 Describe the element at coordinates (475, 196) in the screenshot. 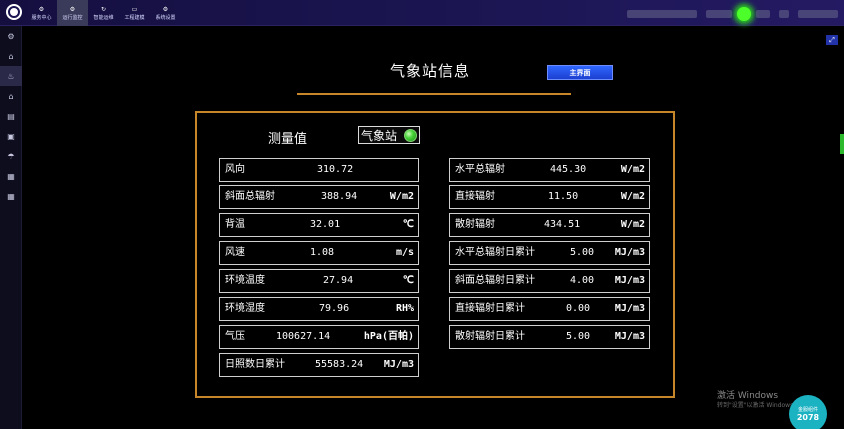

I see `measurement-label: 直接辐射` at that location.